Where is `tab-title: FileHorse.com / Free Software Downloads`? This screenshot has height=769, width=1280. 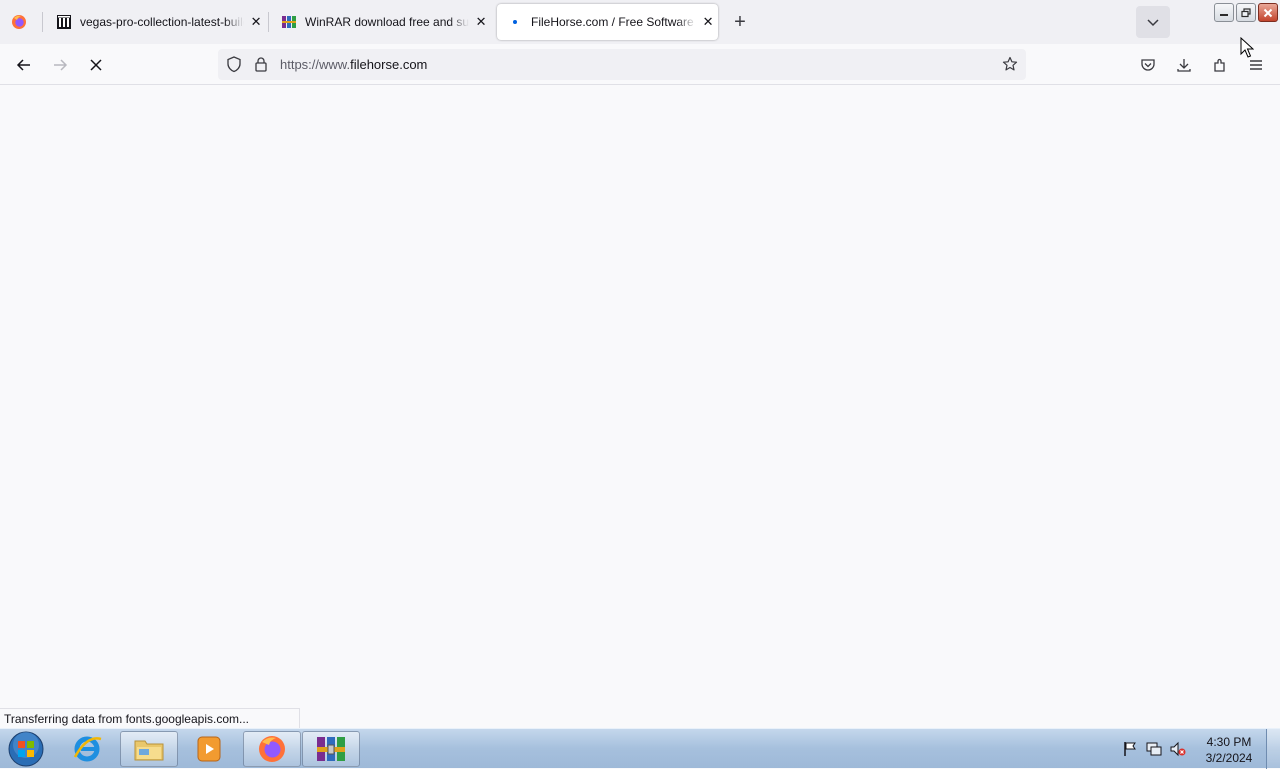 tab-title: FileHorse.com / Free Software Downloads is located at coordinates (613, 22).